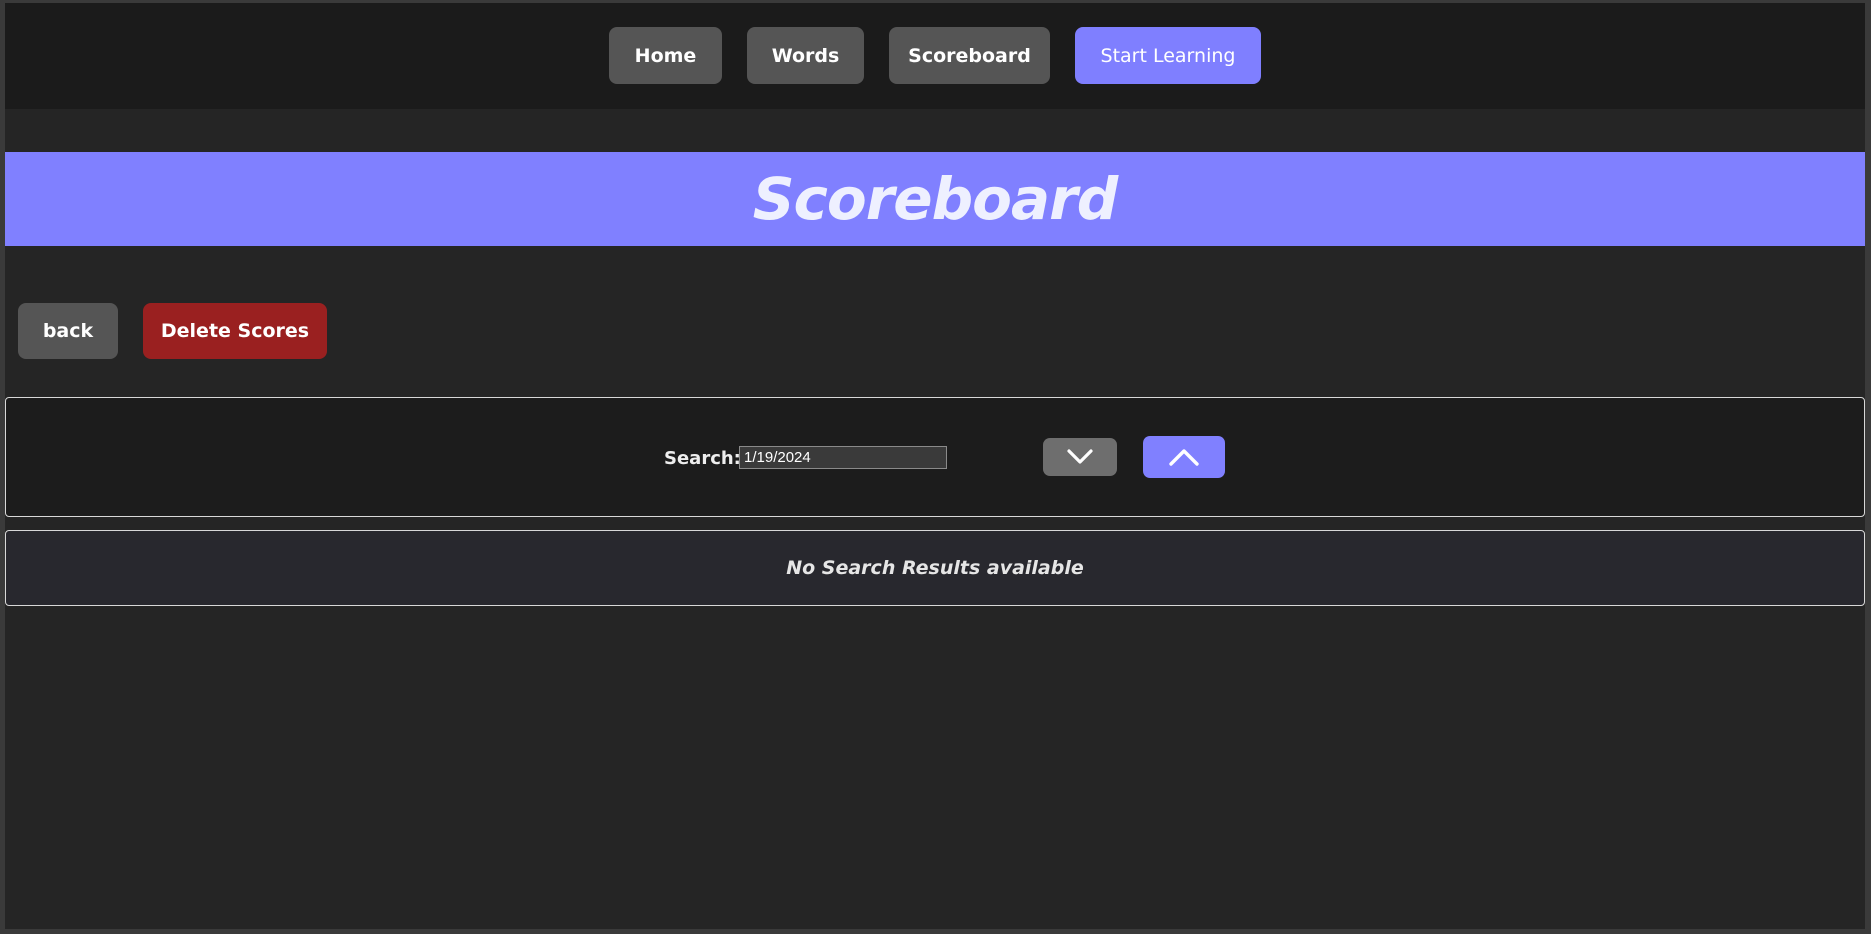 This screenshot has width=1871, height=934. What do you see at coordinates (702, 458) in the screenshot?
I see `search-label: Search:` at bounding box center [702, 458].